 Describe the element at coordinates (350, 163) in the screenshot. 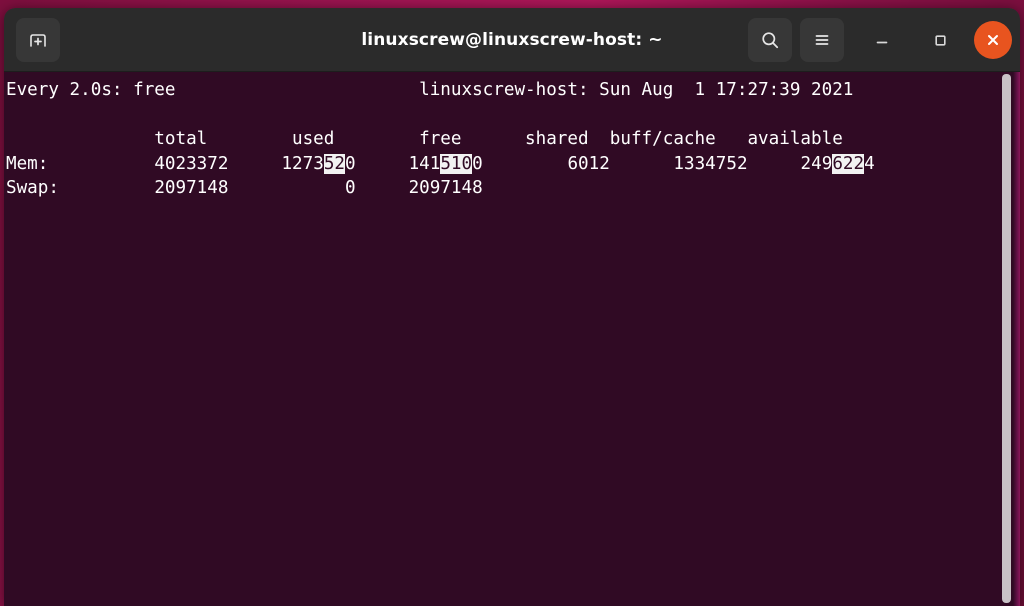

I see `cell-mem-used-suffix: 0` at that location.